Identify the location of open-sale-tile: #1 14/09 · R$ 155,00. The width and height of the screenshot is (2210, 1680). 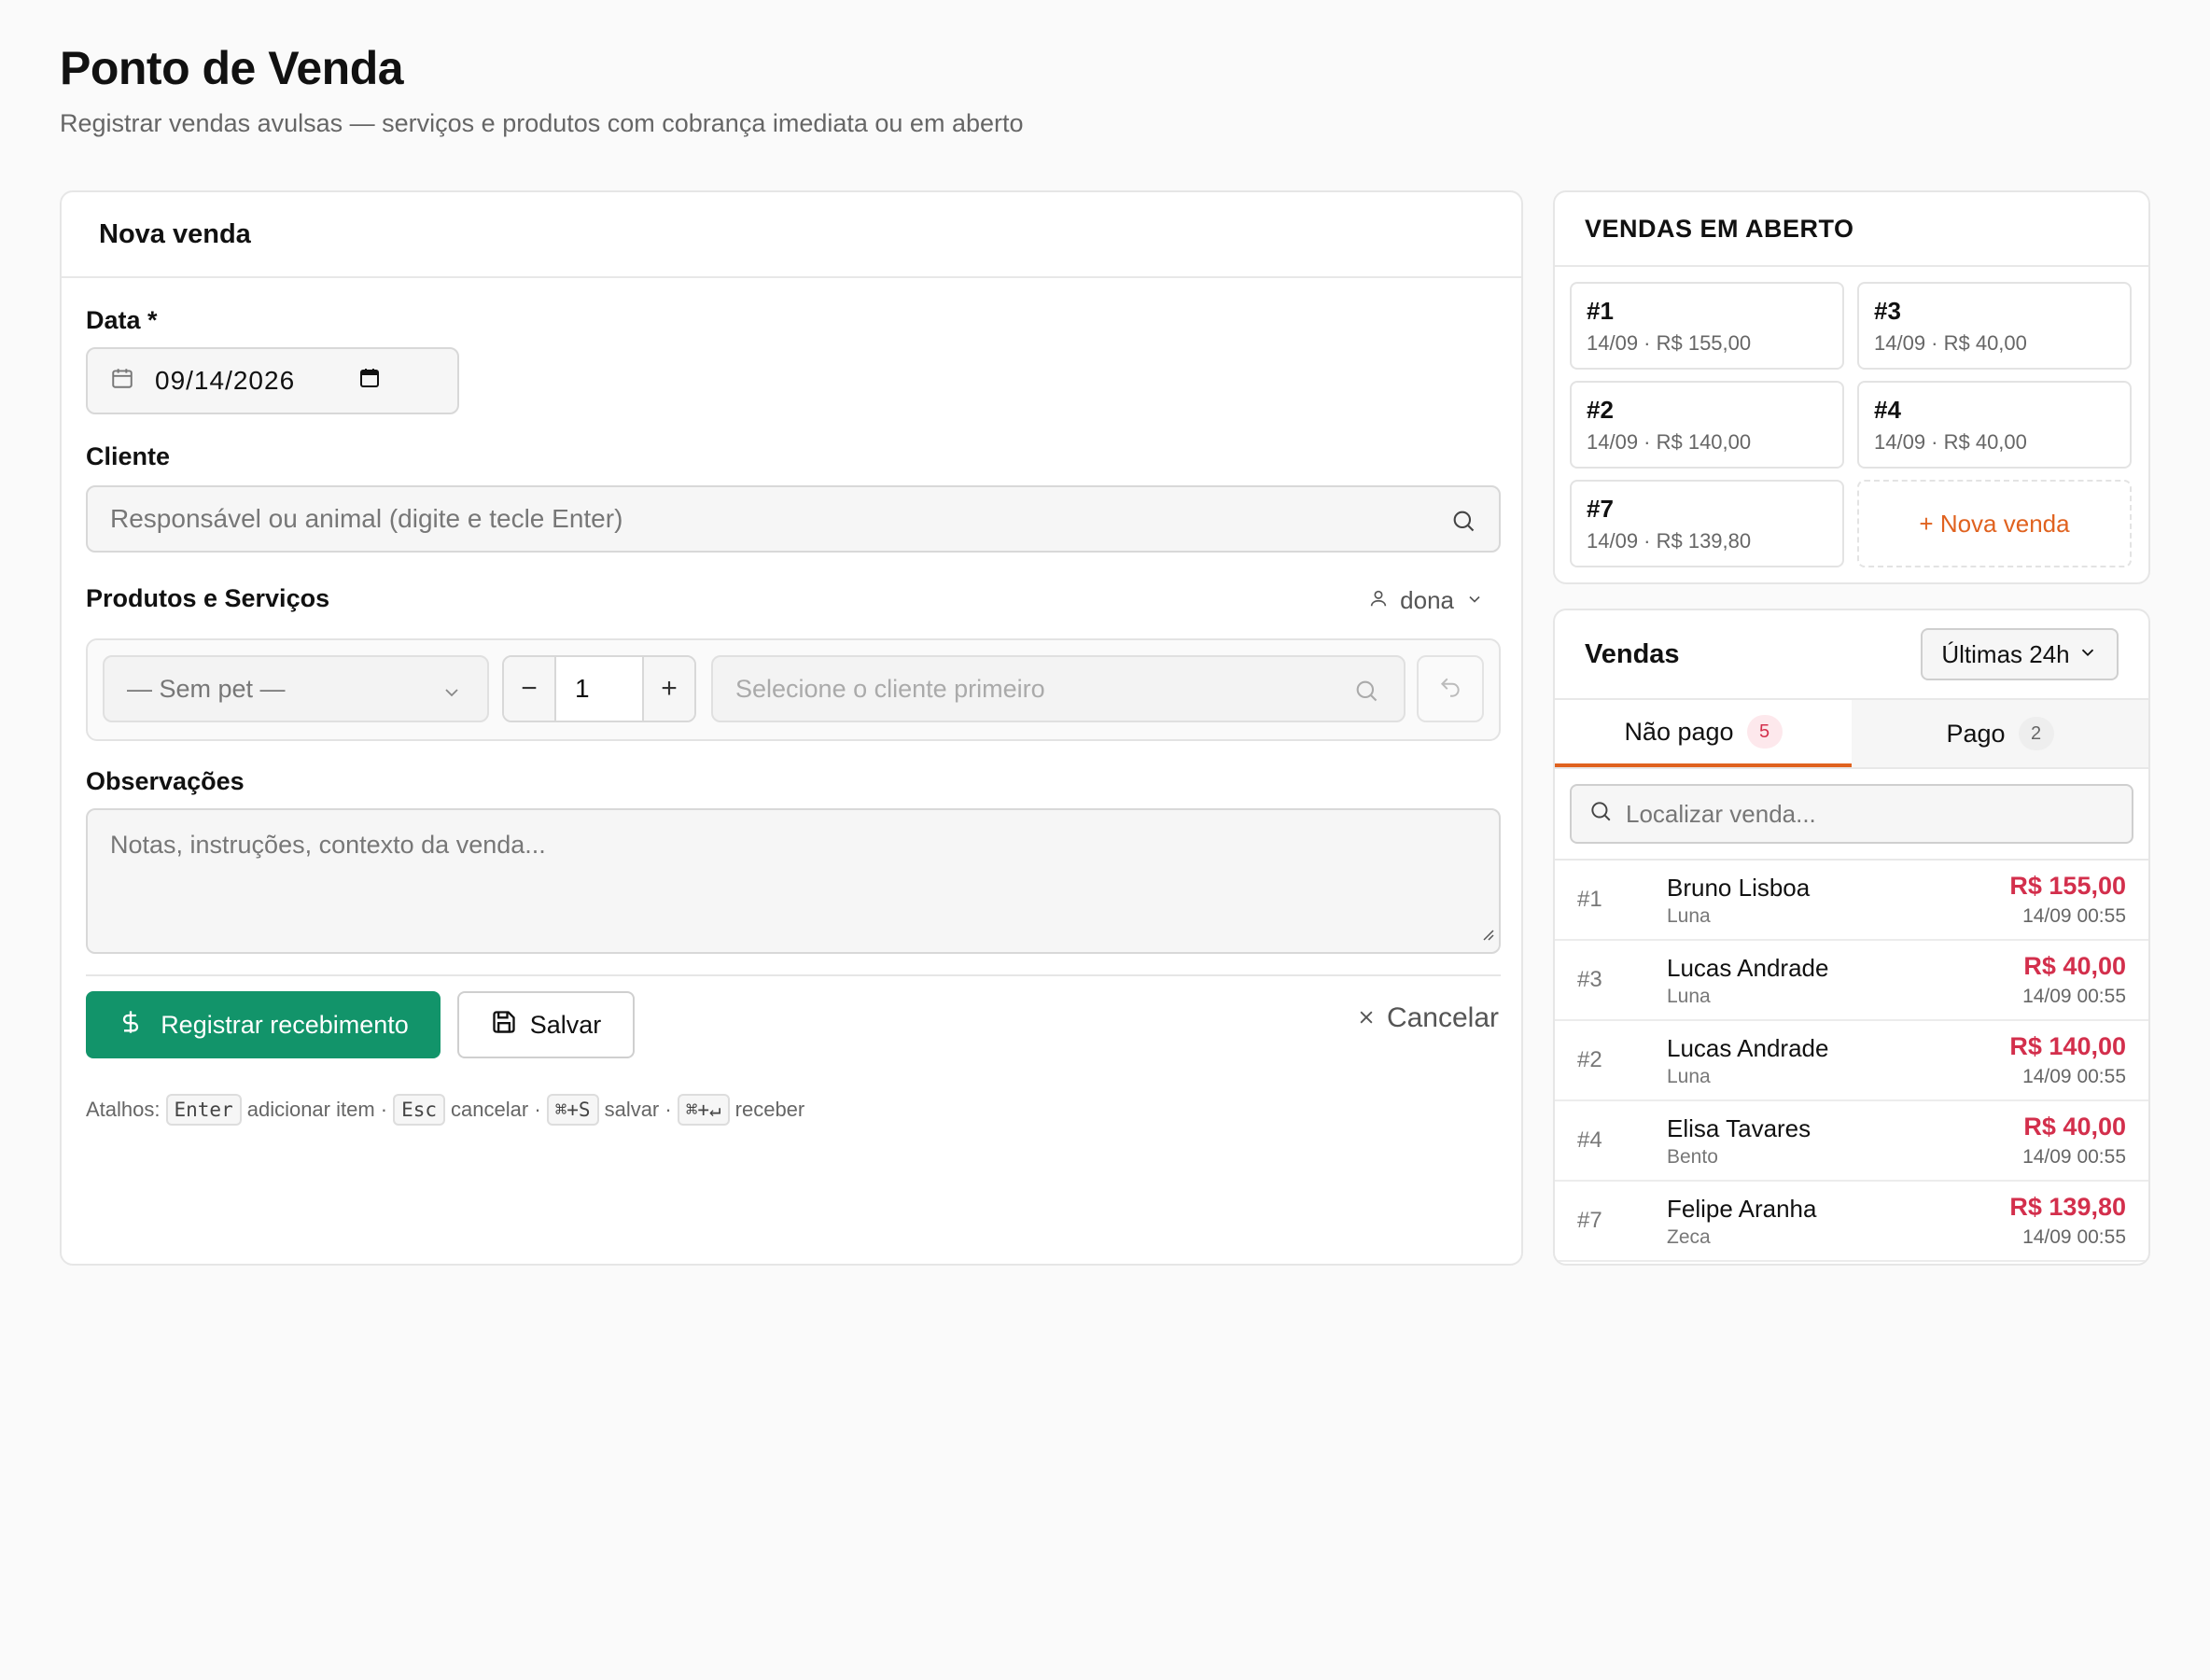
(1707, 326).